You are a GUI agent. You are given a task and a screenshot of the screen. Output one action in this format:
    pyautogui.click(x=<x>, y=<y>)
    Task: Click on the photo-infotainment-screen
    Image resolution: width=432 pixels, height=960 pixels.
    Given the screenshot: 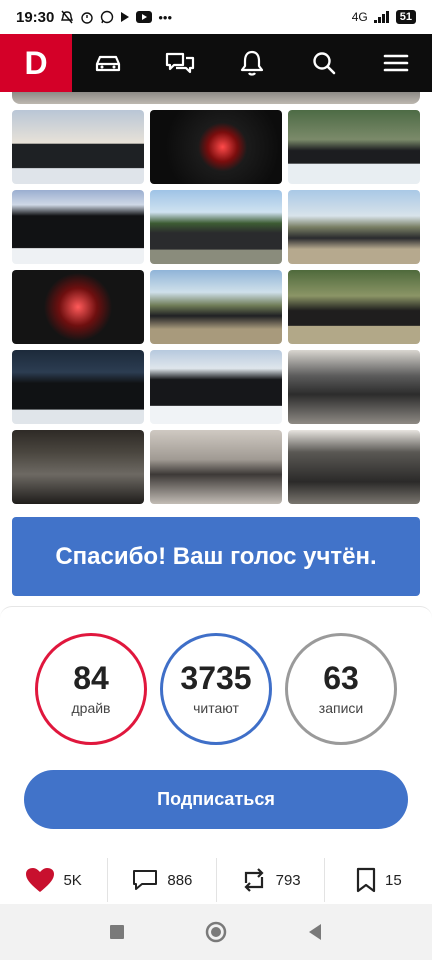 What is the action you would take?
    pyautogui.click(x=78, y=467)
    